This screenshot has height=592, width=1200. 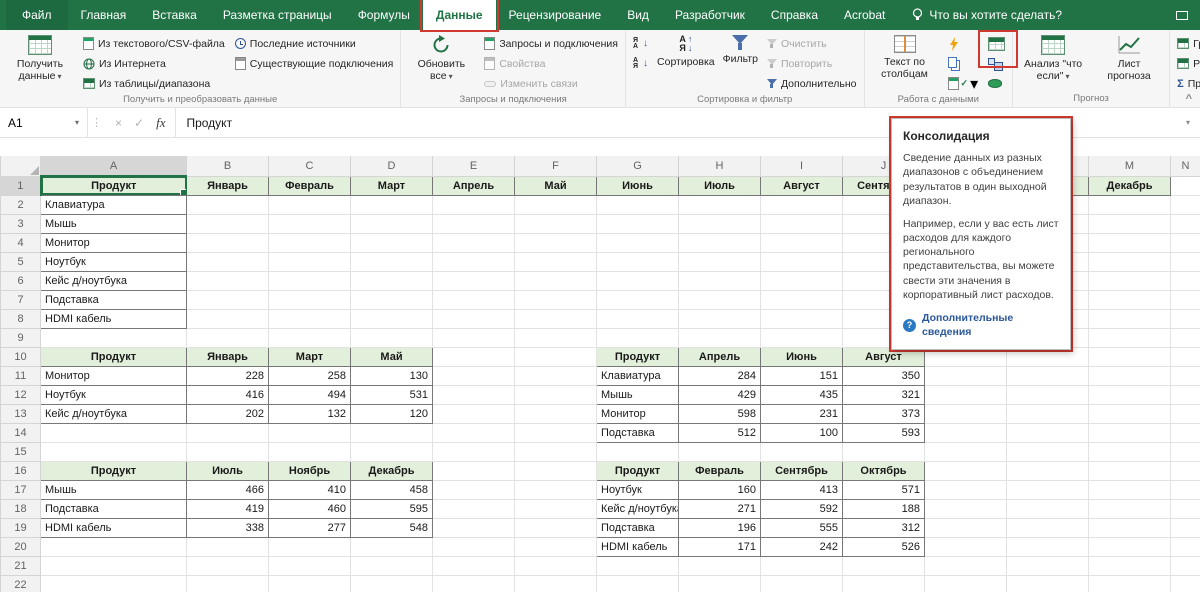 I want to click on cell-B19: 338, so click(x=227, y=527).